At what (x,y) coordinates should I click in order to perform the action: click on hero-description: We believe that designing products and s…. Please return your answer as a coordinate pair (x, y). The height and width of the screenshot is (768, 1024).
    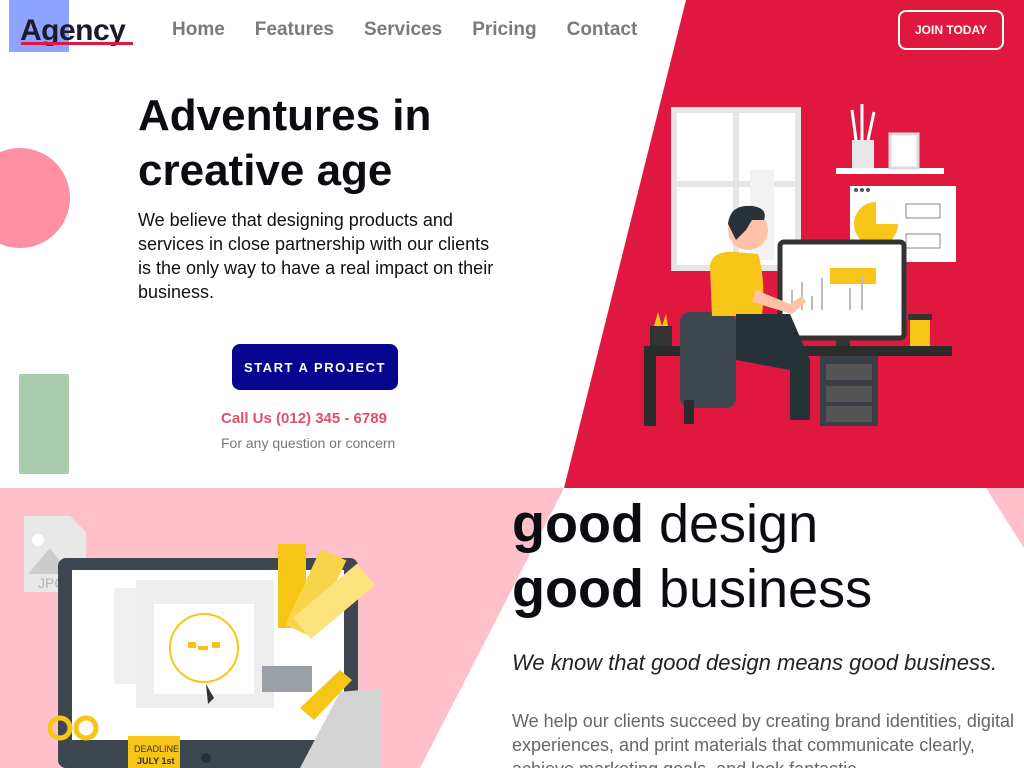
    Looking at the image, I should click on (316, 256).